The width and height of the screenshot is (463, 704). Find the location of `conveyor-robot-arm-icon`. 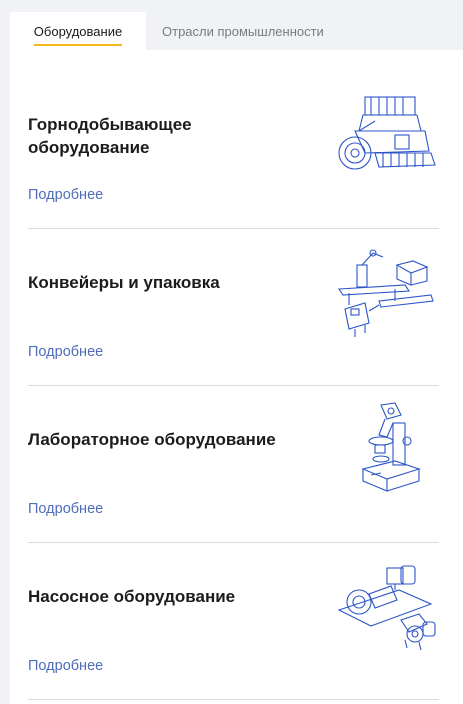

conveyor-robot-arm-icon is located at coordinates (387, 293).